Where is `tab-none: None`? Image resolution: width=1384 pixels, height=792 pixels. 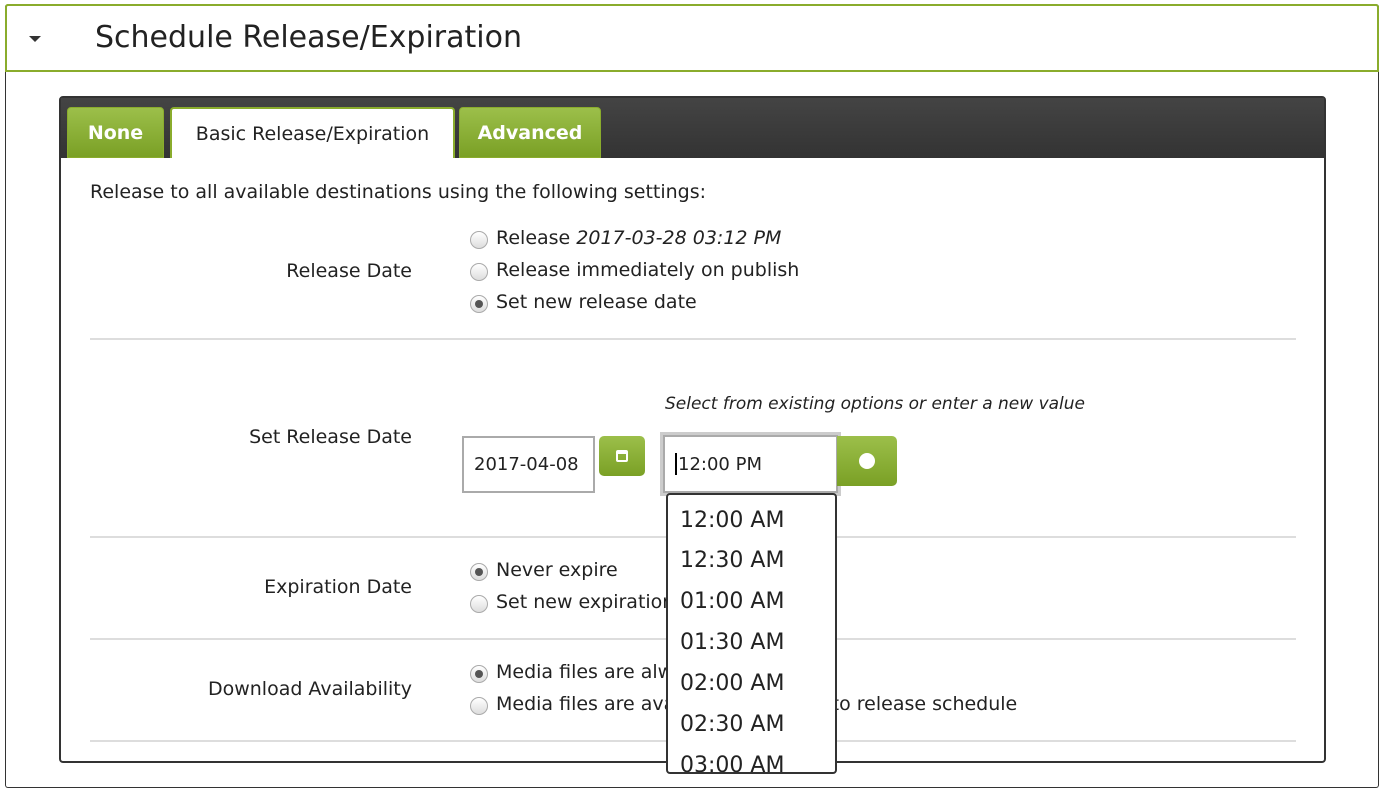
tab-none: None is located at coordinates (115, 132).